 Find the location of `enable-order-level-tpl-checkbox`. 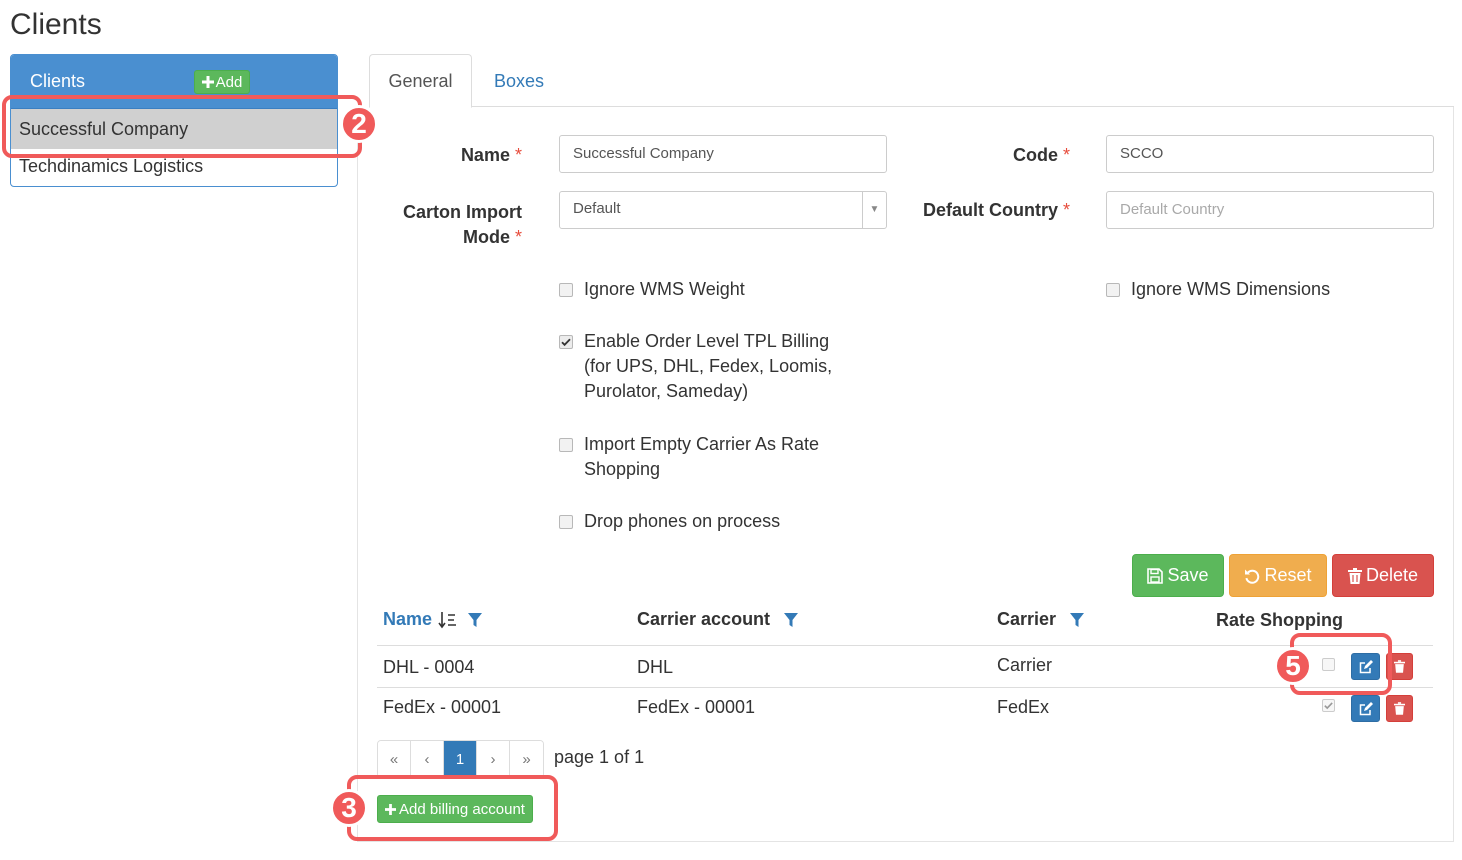

enable-order-level-tpl-checkbox is located at coordinates (566, 342).